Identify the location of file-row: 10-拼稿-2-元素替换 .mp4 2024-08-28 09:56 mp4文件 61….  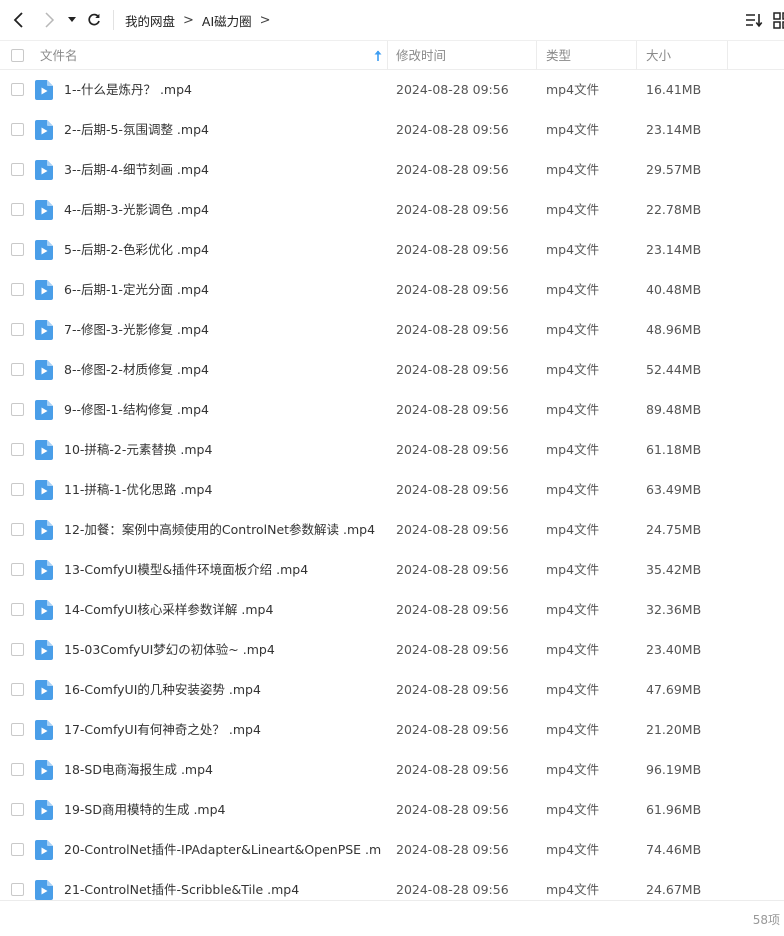
(392, 450).